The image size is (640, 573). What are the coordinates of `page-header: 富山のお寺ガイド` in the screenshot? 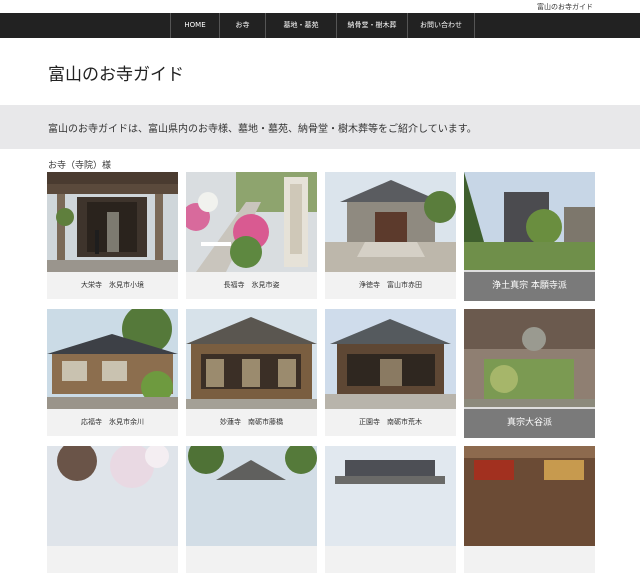 It's located at (320, 71).